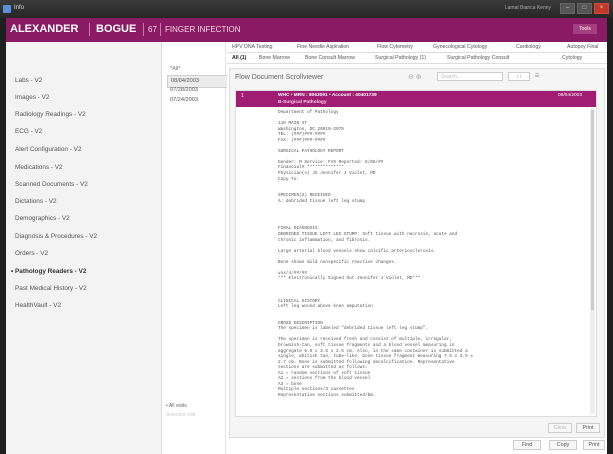  What do you see at coordinates (585, 29) in the screenshot?
I see `tools-button: Tools` at bounding box center [585, 29].